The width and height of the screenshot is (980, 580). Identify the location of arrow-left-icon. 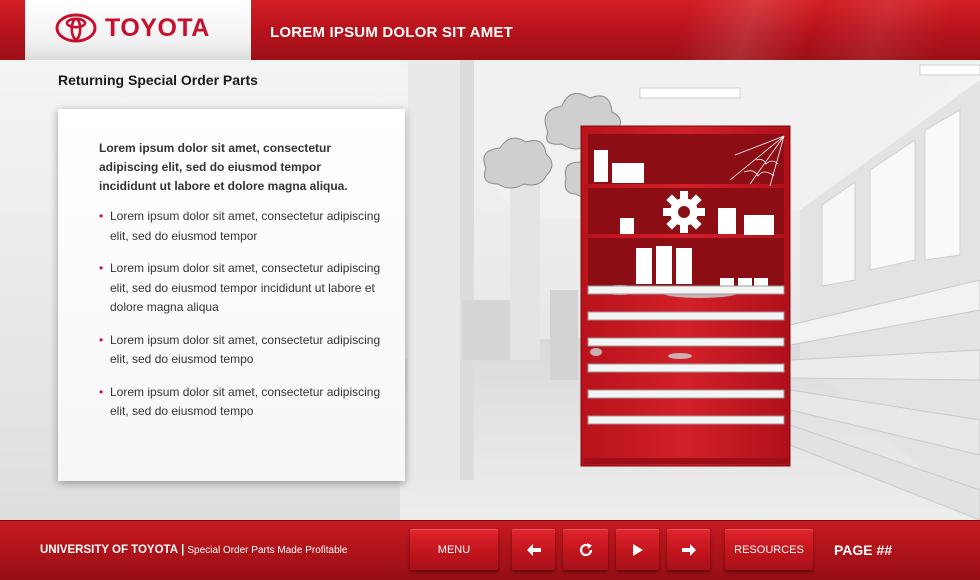
(533, 549).